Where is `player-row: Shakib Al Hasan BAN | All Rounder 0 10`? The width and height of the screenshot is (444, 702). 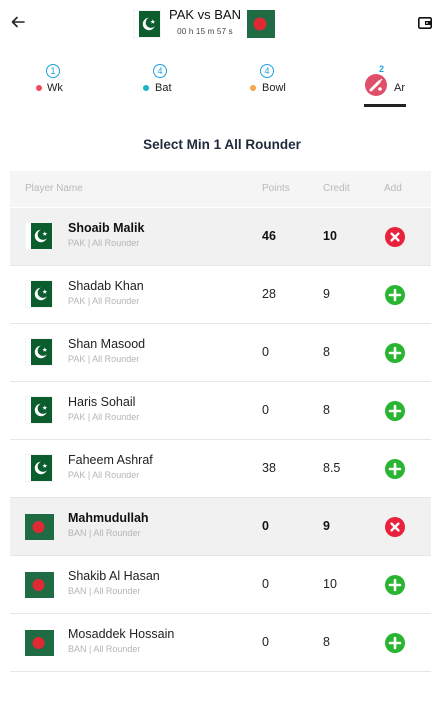 player-row: Shakib Al Hasan BAN | All Rounder 0 10 is located at coordinates (220, 585).